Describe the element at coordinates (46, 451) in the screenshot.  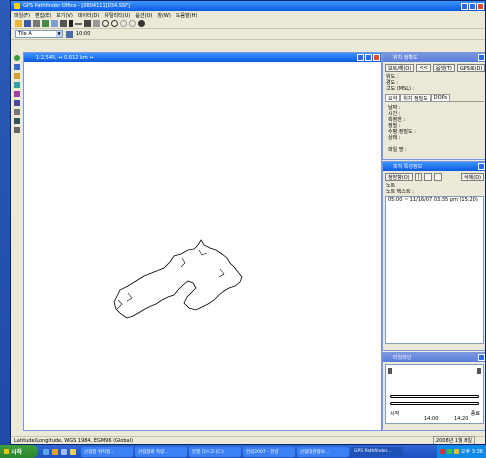
I see `ie-icon` at that location.